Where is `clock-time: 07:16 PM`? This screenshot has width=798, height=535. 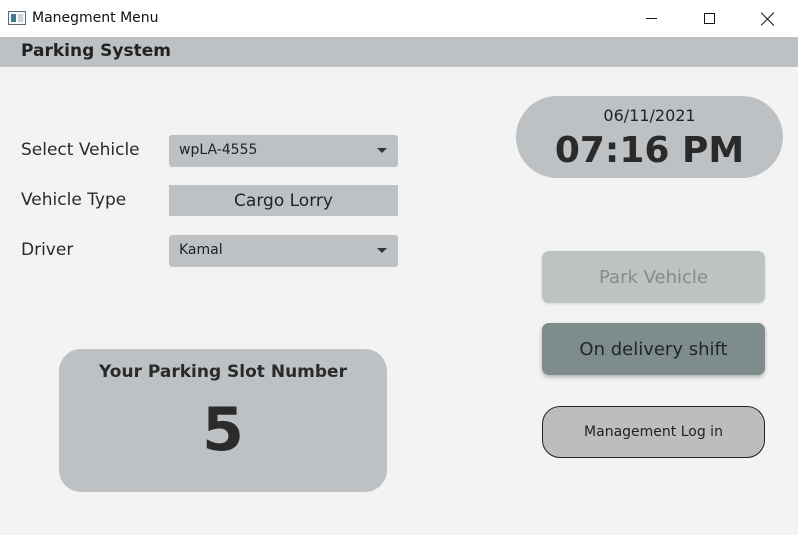 clock-time: 07:16 PM is located at coordinates (649, 150).